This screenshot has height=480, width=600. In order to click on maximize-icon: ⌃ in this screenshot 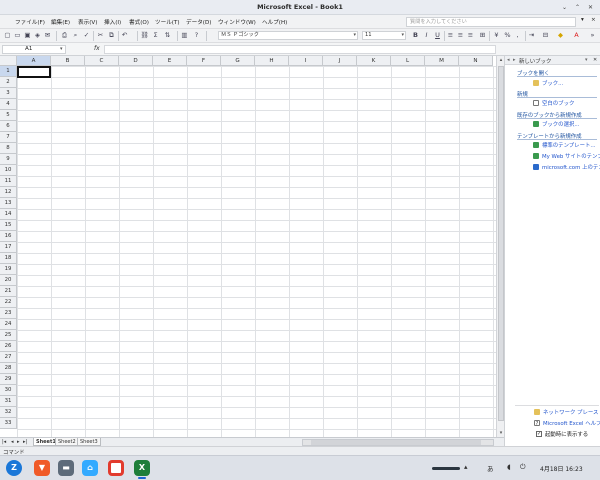, I will do `click(577, 7)`.